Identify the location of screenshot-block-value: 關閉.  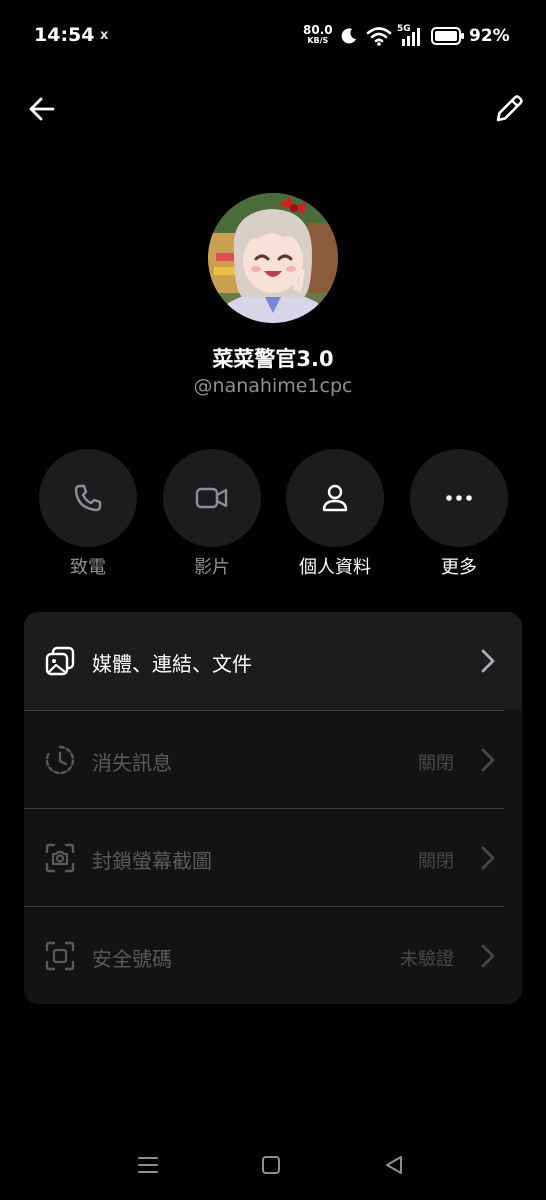
(436, 861).